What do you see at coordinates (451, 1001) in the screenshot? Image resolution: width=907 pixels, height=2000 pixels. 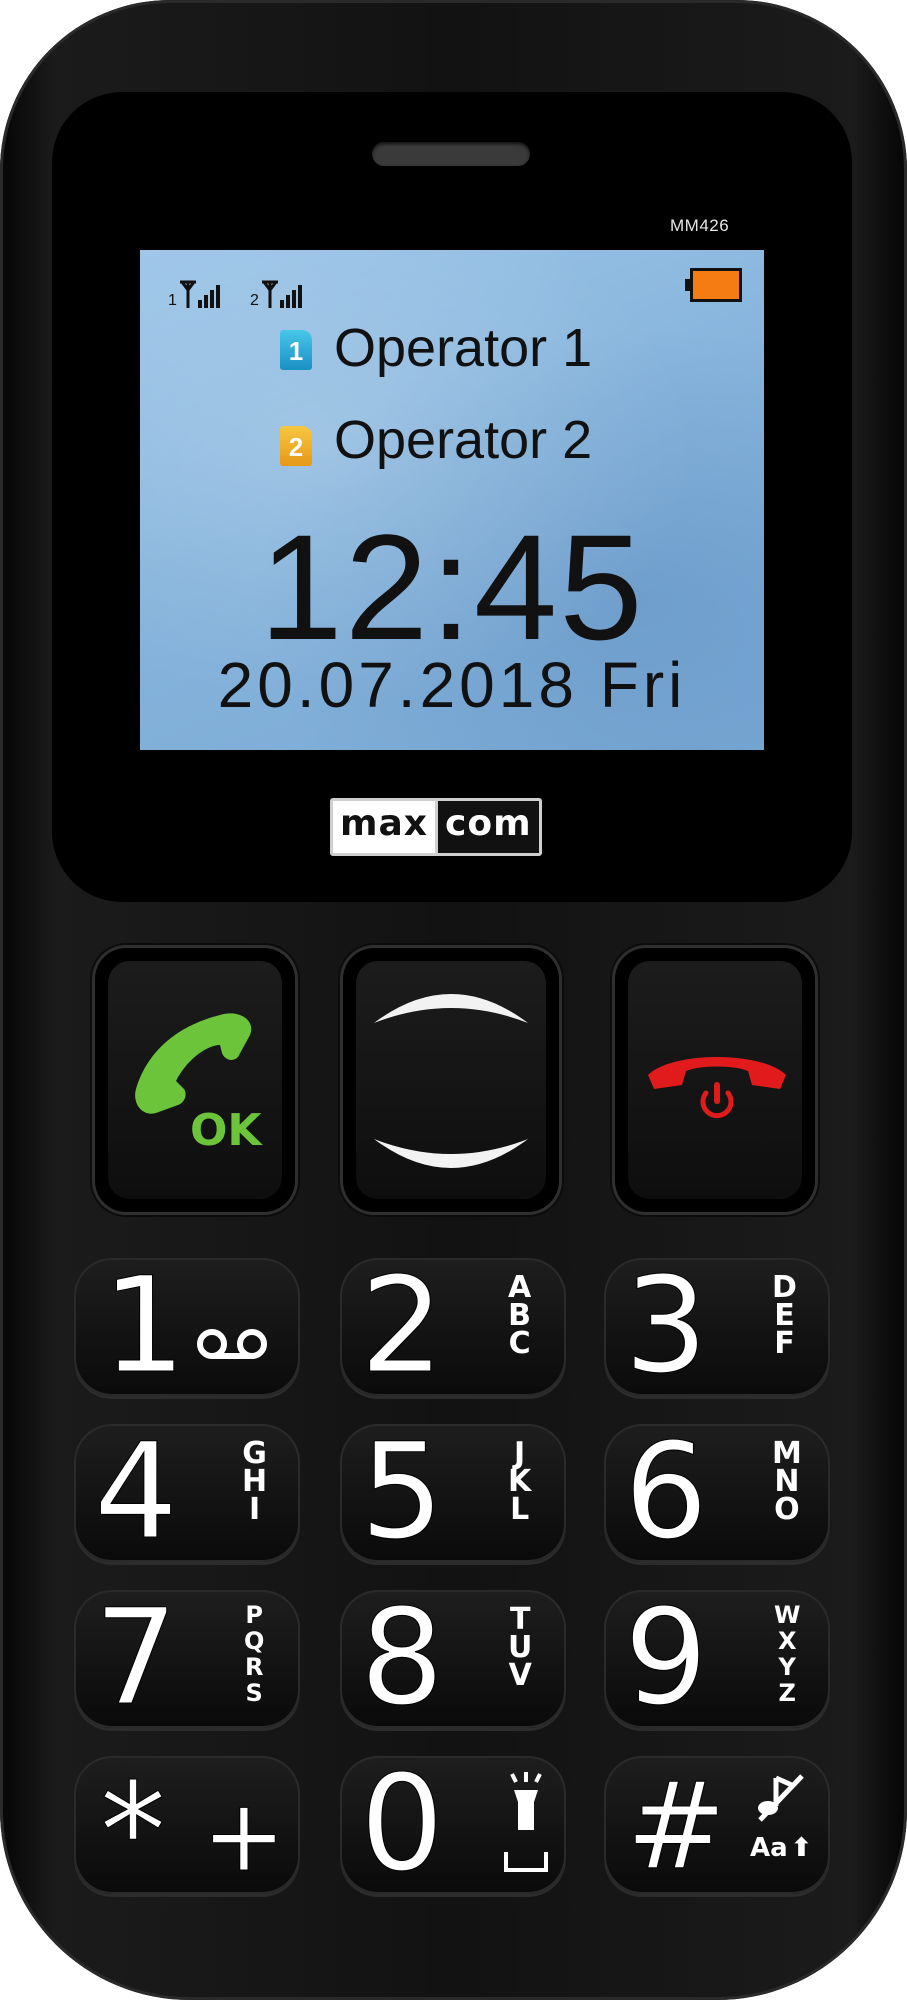 I see `nav-up-icon` at bounding box center [451, 1001].